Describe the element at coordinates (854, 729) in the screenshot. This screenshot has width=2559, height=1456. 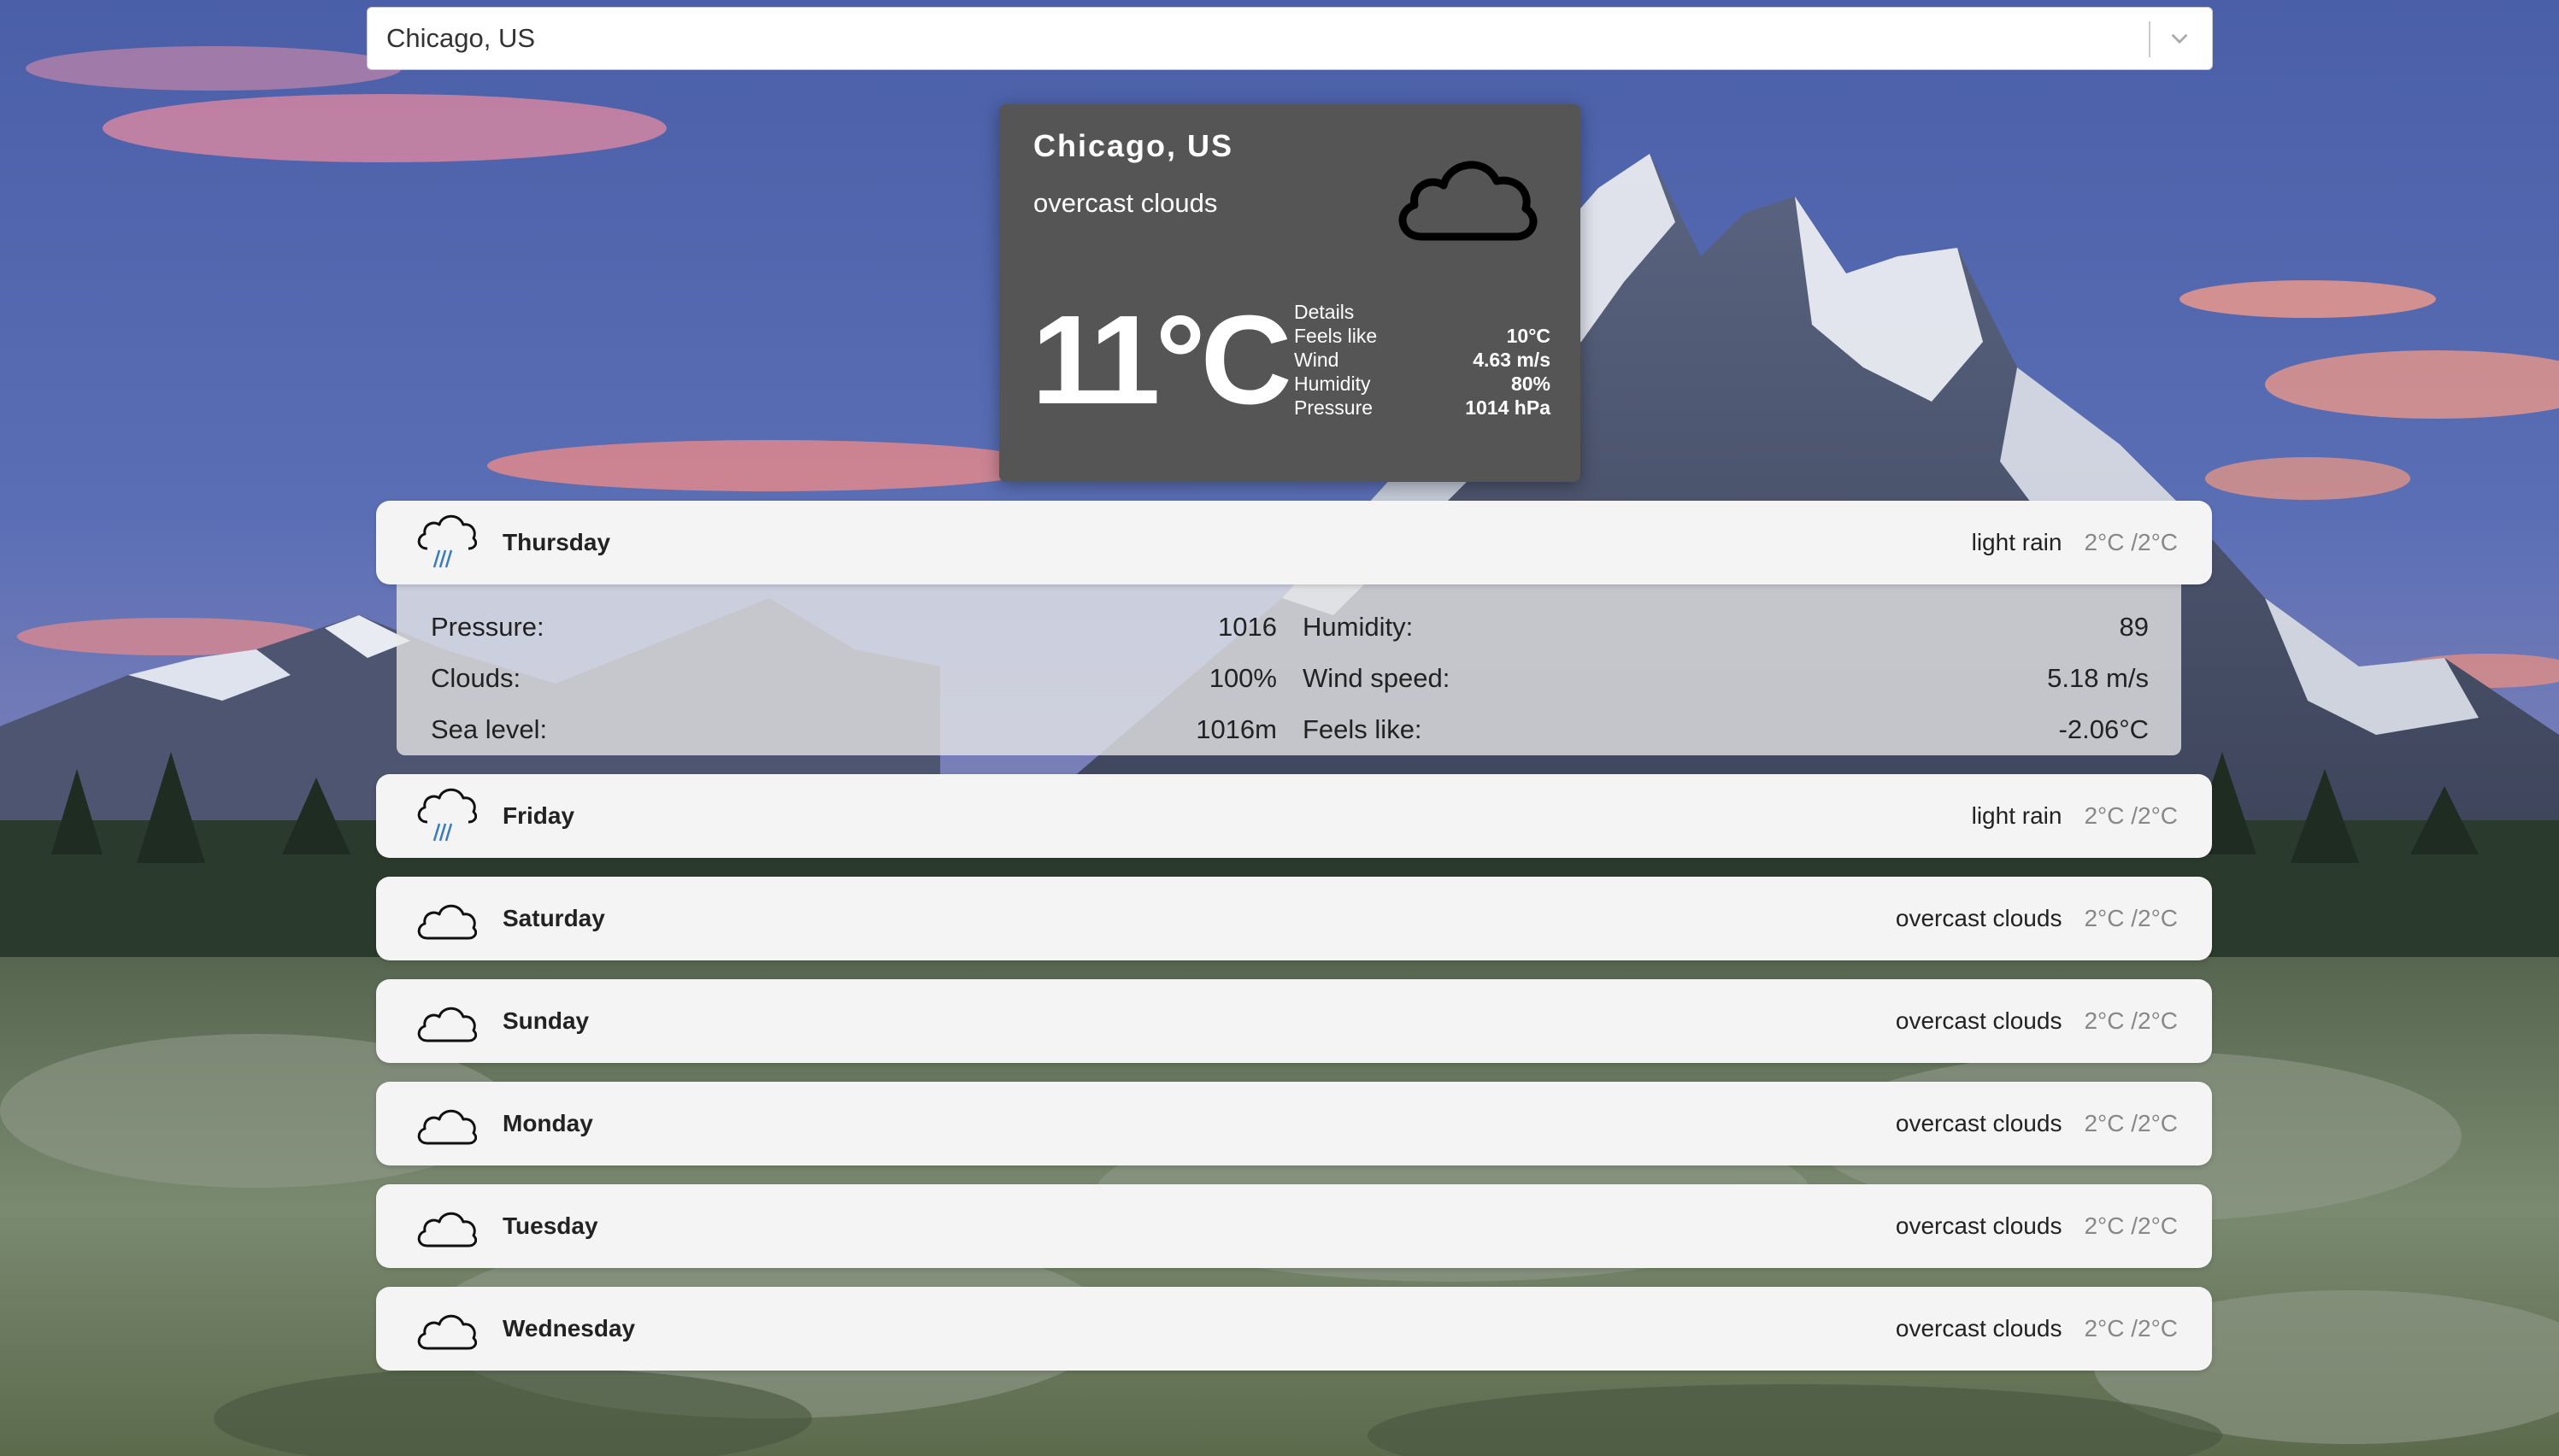
I see `forecast-detail-sea-level: Sea level: 1016m` at that location.